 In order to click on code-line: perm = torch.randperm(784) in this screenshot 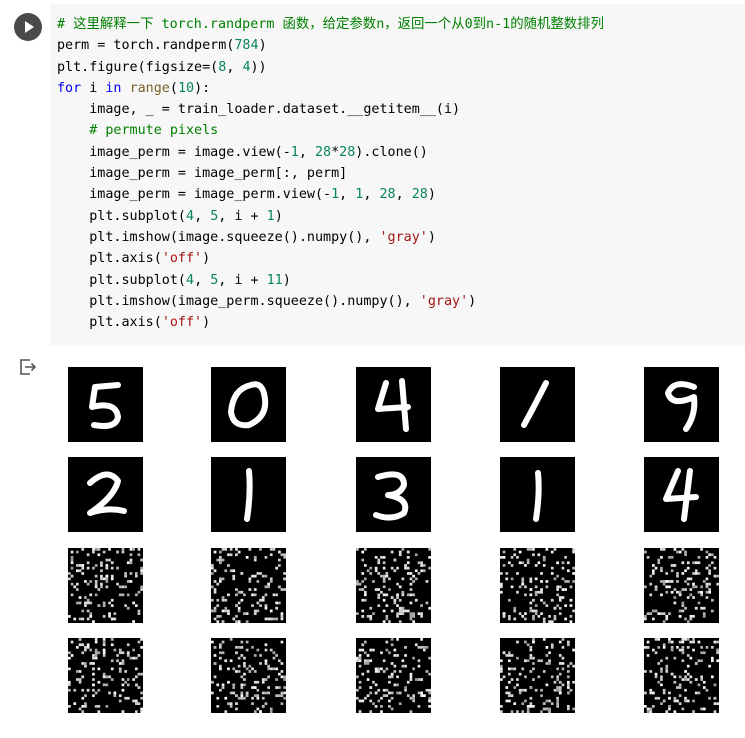, I will do `click(330, 45)`.